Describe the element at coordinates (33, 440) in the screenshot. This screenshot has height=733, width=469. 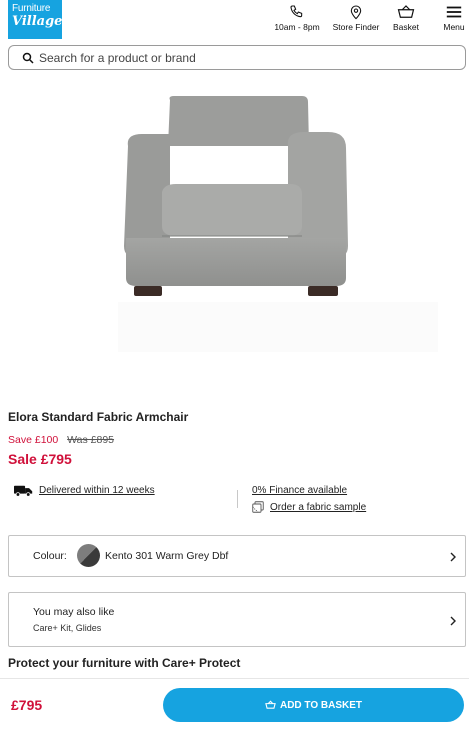
I see `save-amount: Save £100` at that location.